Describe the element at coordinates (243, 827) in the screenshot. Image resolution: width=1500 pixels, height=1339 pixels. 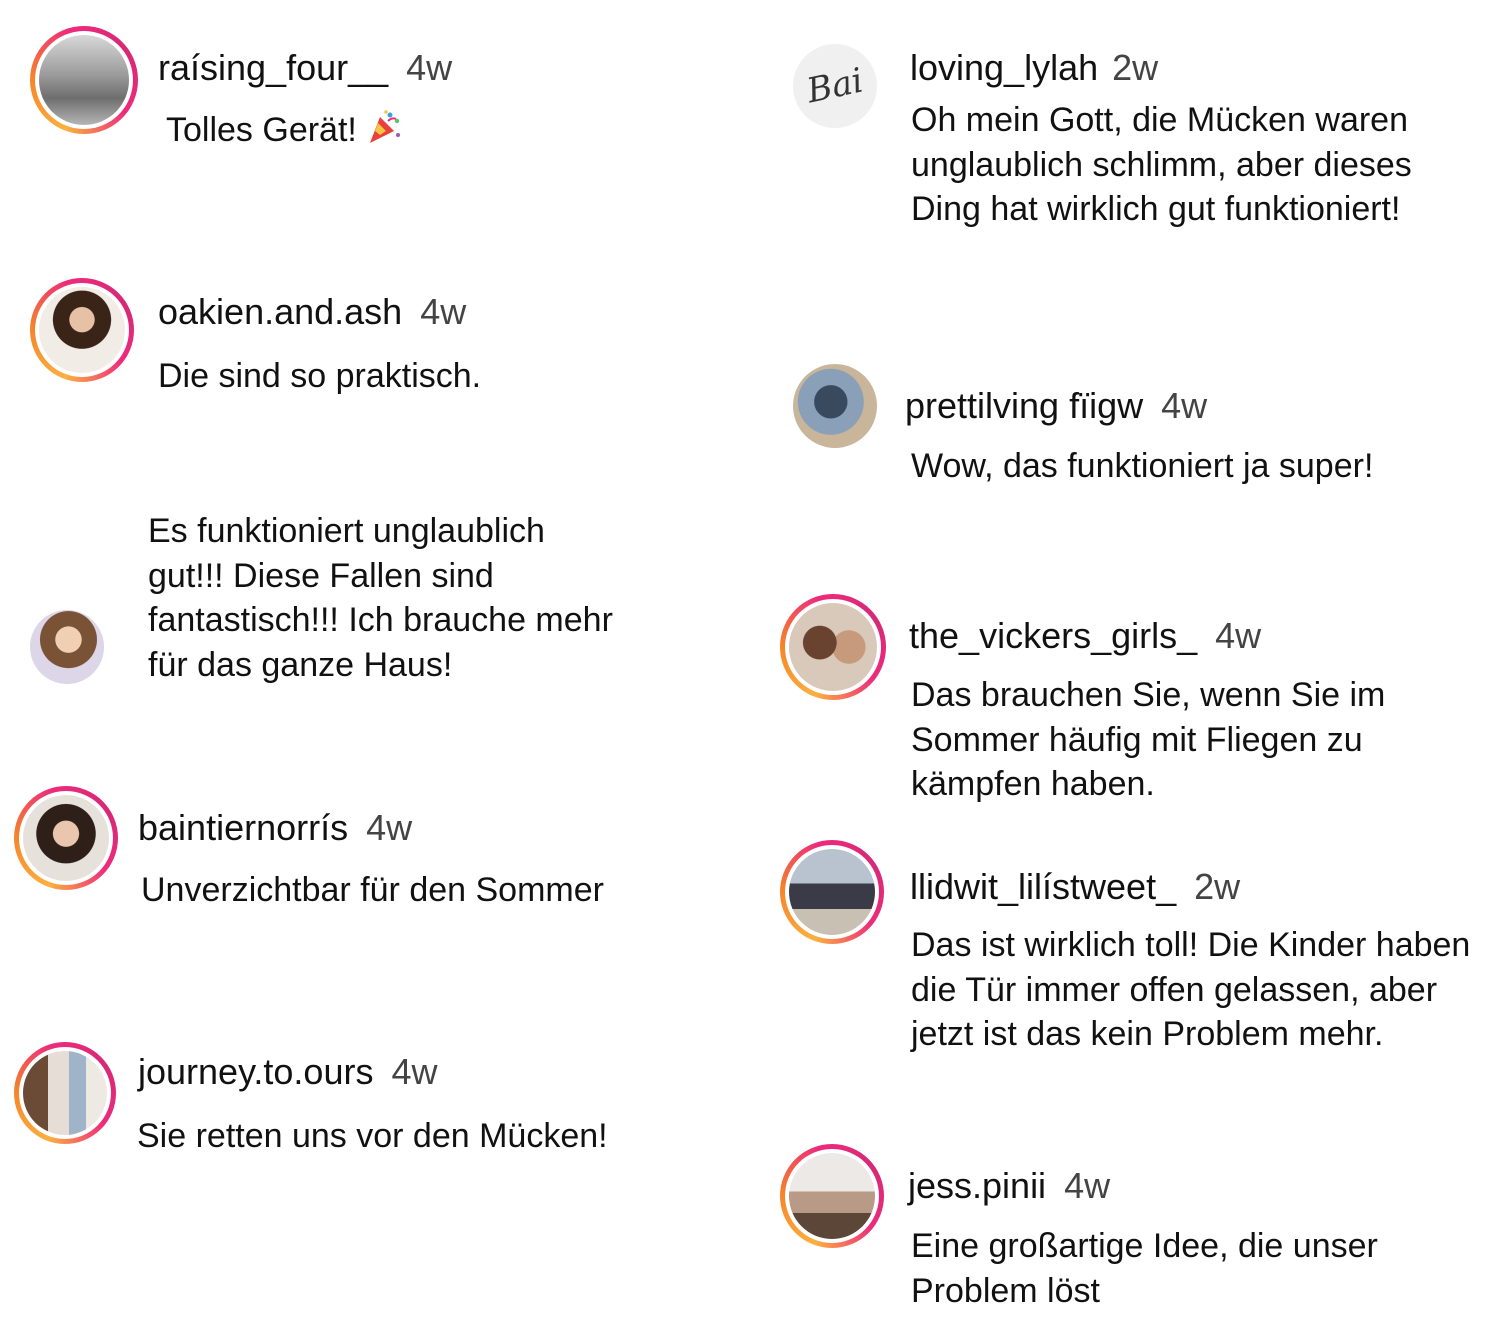
I see `username: baintiernorrís` at that location.